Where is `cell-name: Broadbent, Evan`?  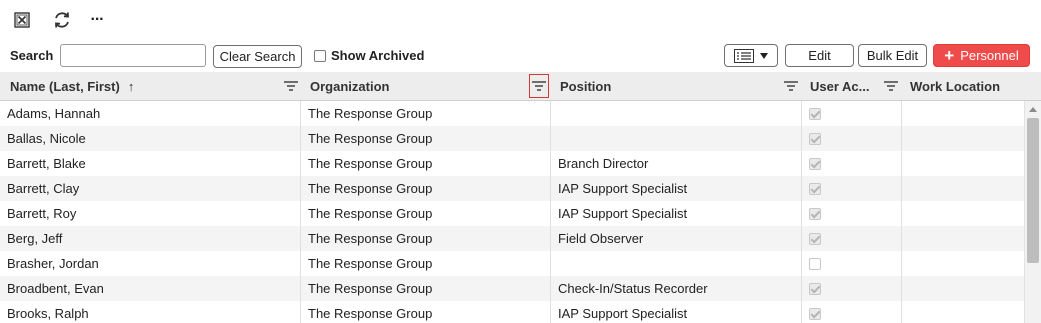 cell-name: Broadbent, Evan is located at coordinates (150, 288).